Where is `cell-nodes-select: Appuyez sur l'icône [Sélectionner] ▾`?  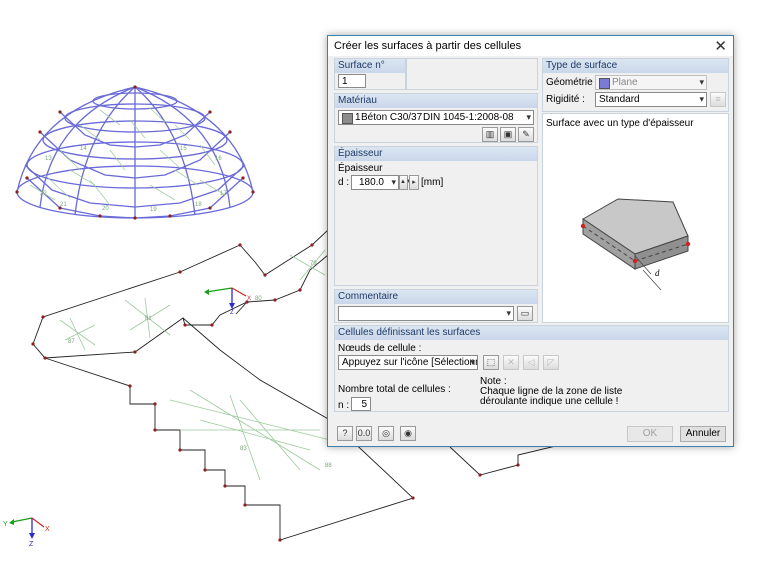 cell-nodes-select: Appuyez sur l'icône [Sélectionner] ▾ is located at coordinates (408, 362).